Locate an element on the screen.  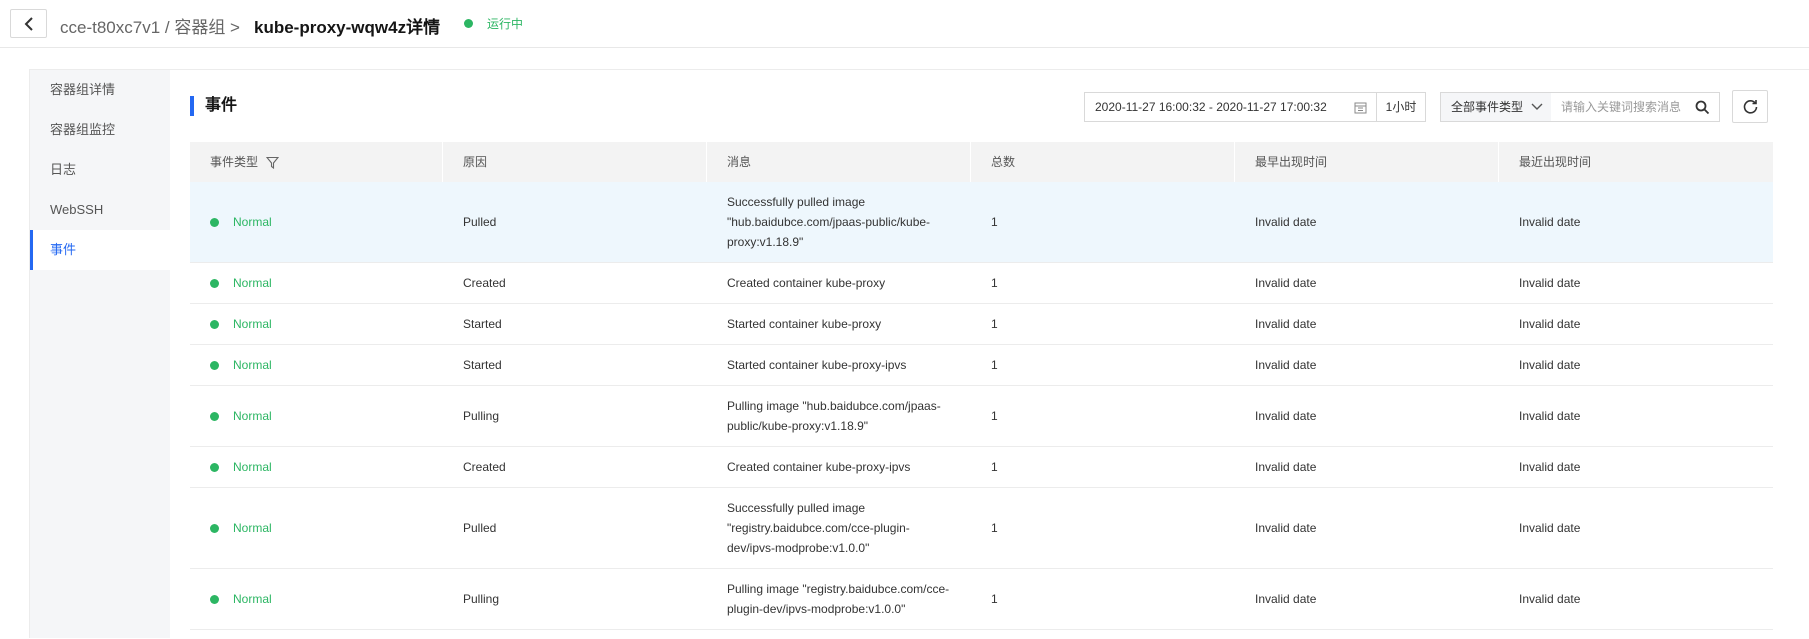
column-header: 最近出现时间 is located at coordinates (1555, 162).